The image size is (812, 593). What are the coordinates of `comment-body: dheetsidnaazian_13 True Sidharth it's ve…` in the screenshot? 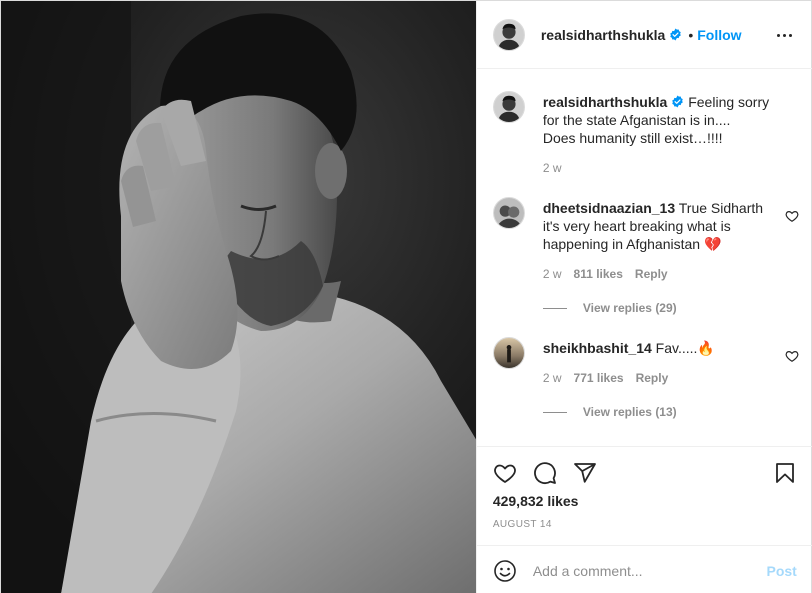 It's located at (659, 226).